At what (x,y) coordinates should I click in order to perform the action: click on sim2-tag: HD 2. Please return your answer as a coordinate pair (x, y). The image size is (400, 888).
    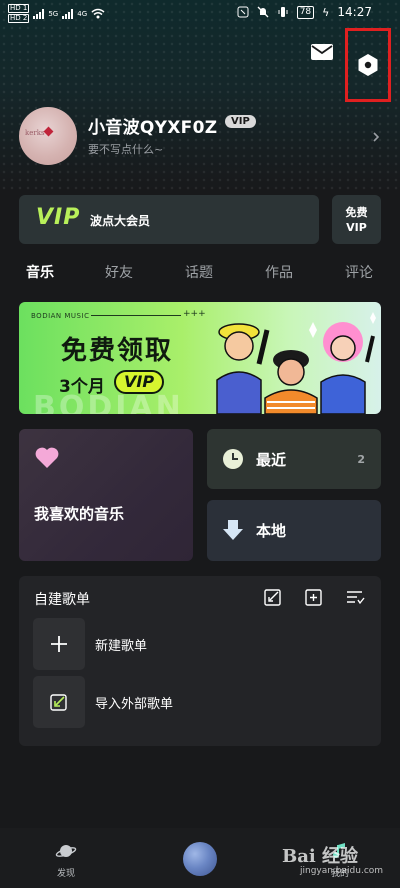
    Looking at the image, I should click on (19, 18).